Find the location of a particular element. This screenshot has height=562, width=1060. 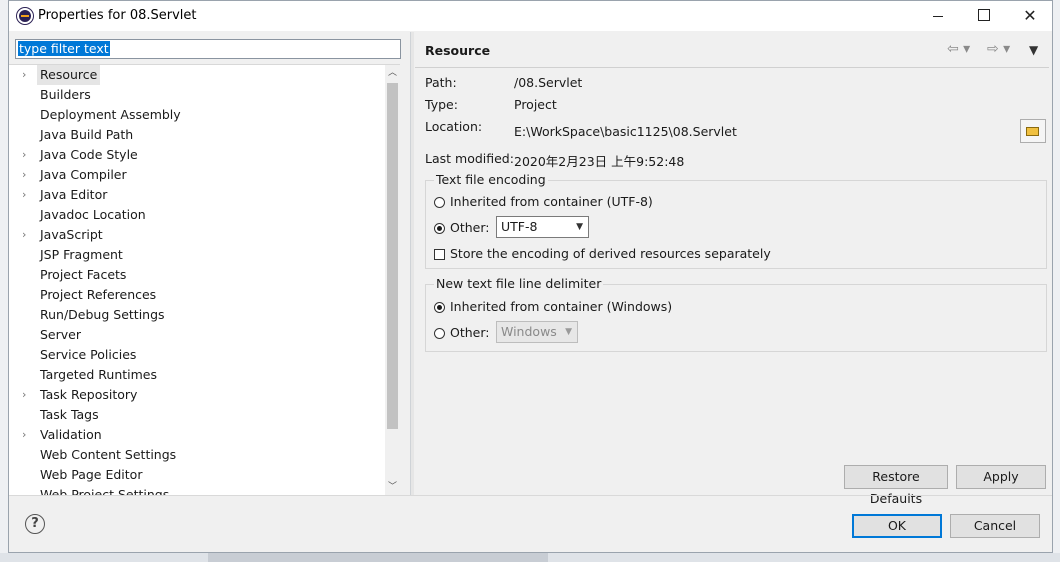

tree-item: › Task Repository is located at coordinates (197, 395).